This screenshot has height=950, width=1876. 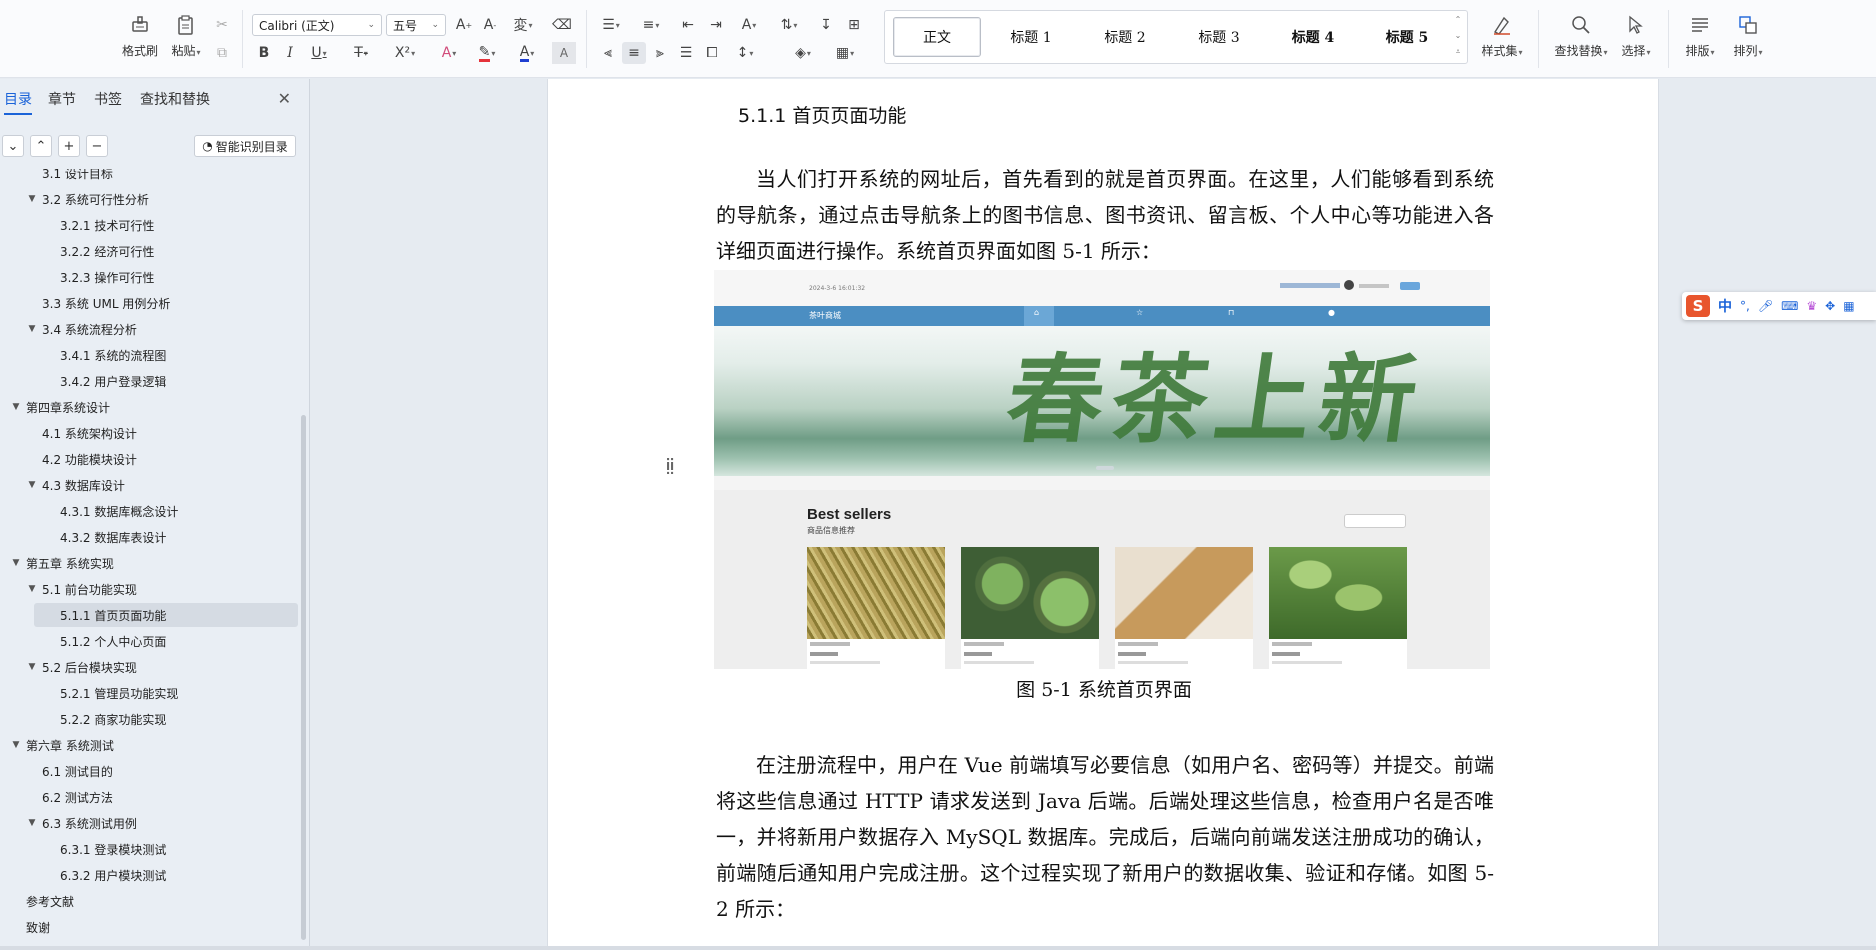 I want to click on toc-item: 3.2.1 技术可行性, so click(x=149, y=225).